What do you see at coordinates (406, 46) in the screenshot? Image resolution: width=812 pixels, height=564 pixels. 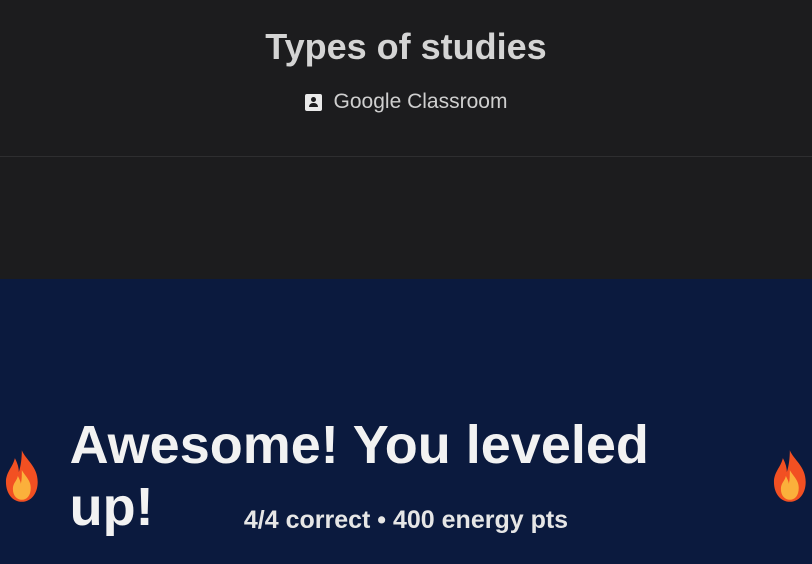 I see `page-title: Types of studies` at bounding box center [406, 46].